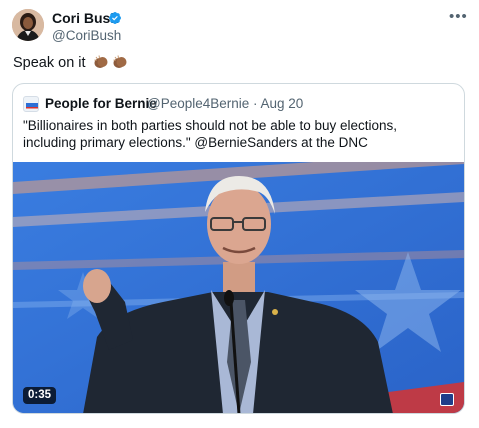 The width and height of the screenshot is (479, 428). I want to click on verified-badge-icon, so click(115, 18).